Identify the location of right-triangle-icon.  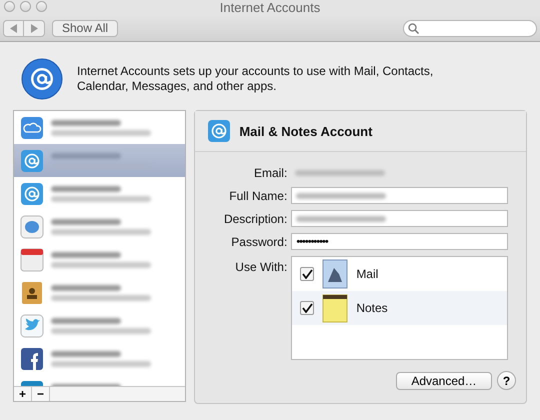
(34, 28).